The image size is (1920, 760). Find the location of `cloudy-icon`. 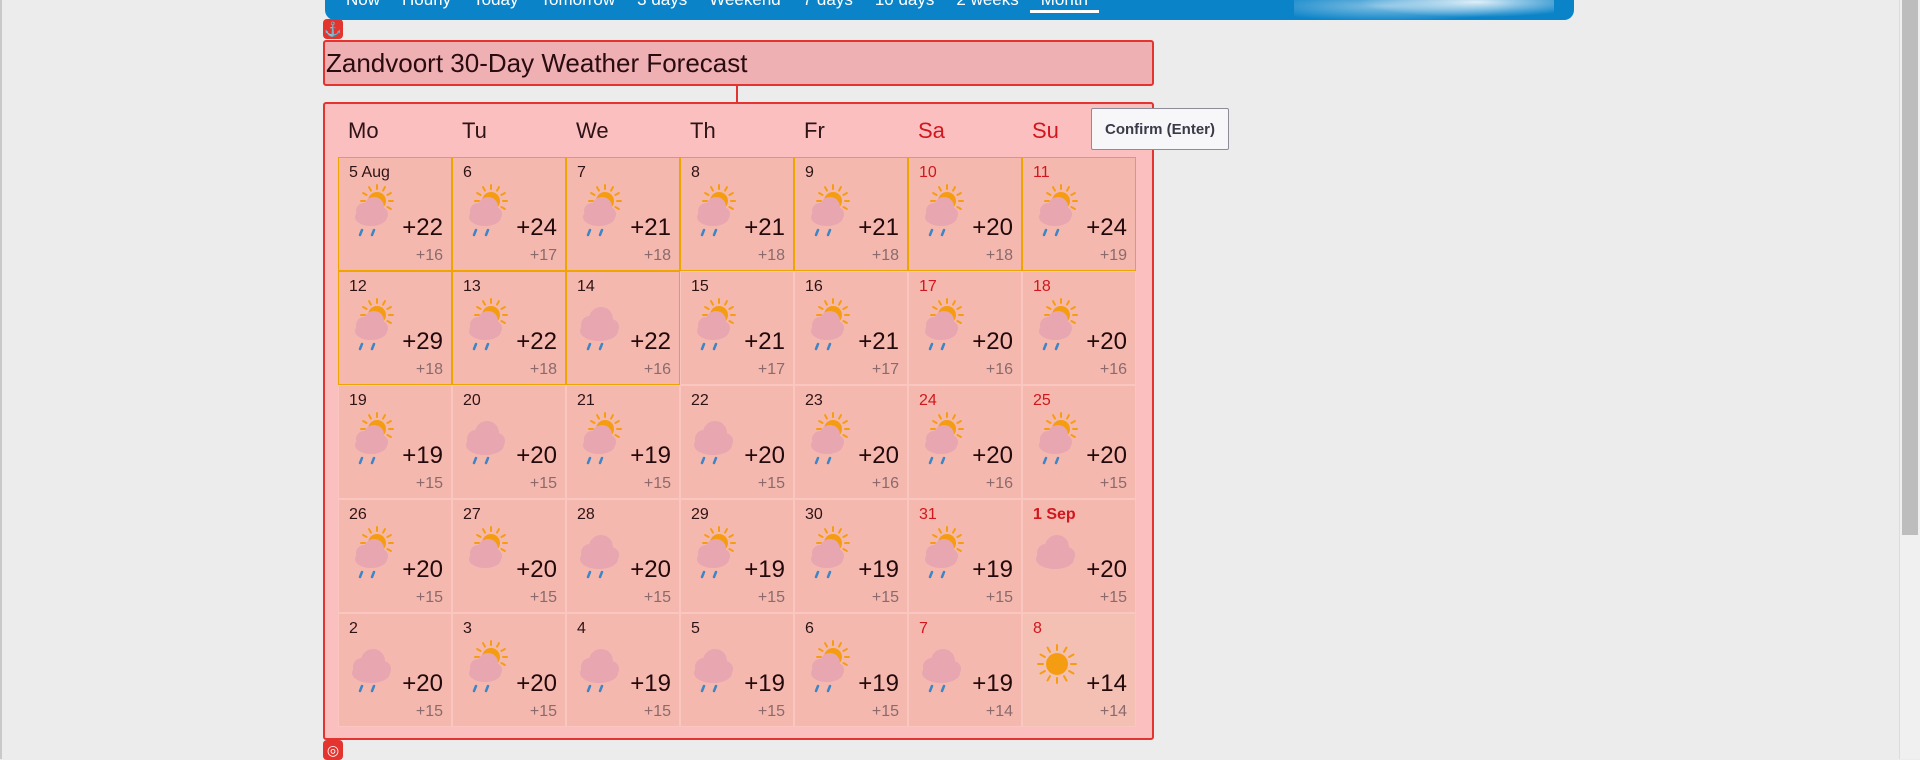

cloudy-icon is located at coordinates (1057, 554).